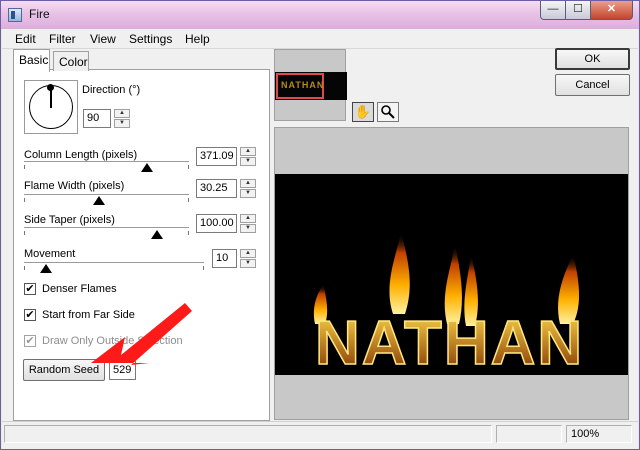 The image size is (640, 450). What do you see at coordinates (224, 258) in the screenshot?
I see `movement-input: 10` at bounding box center [224, 258].